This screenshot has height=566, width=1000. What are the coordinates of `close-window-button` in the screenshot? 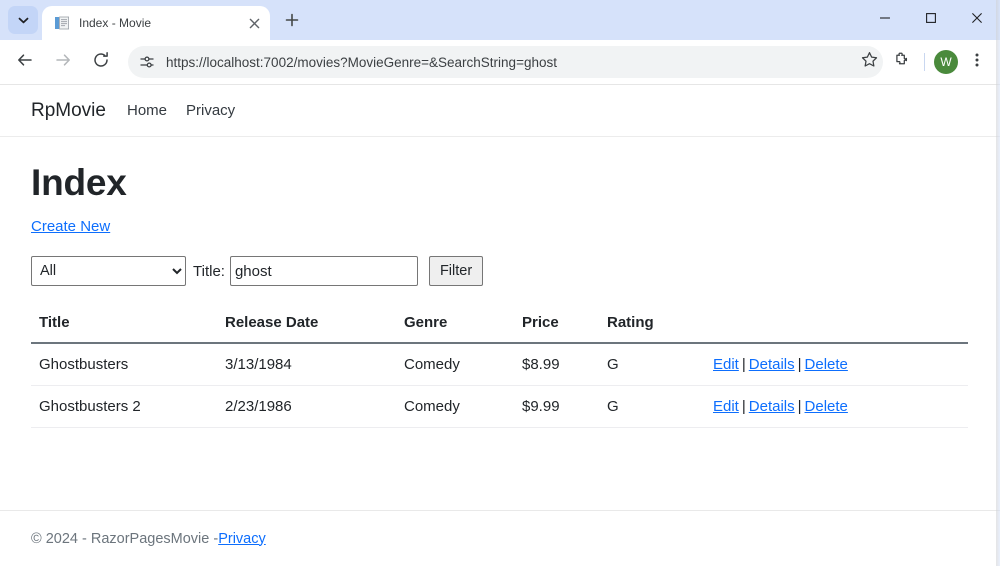 It's located at (977, 20).